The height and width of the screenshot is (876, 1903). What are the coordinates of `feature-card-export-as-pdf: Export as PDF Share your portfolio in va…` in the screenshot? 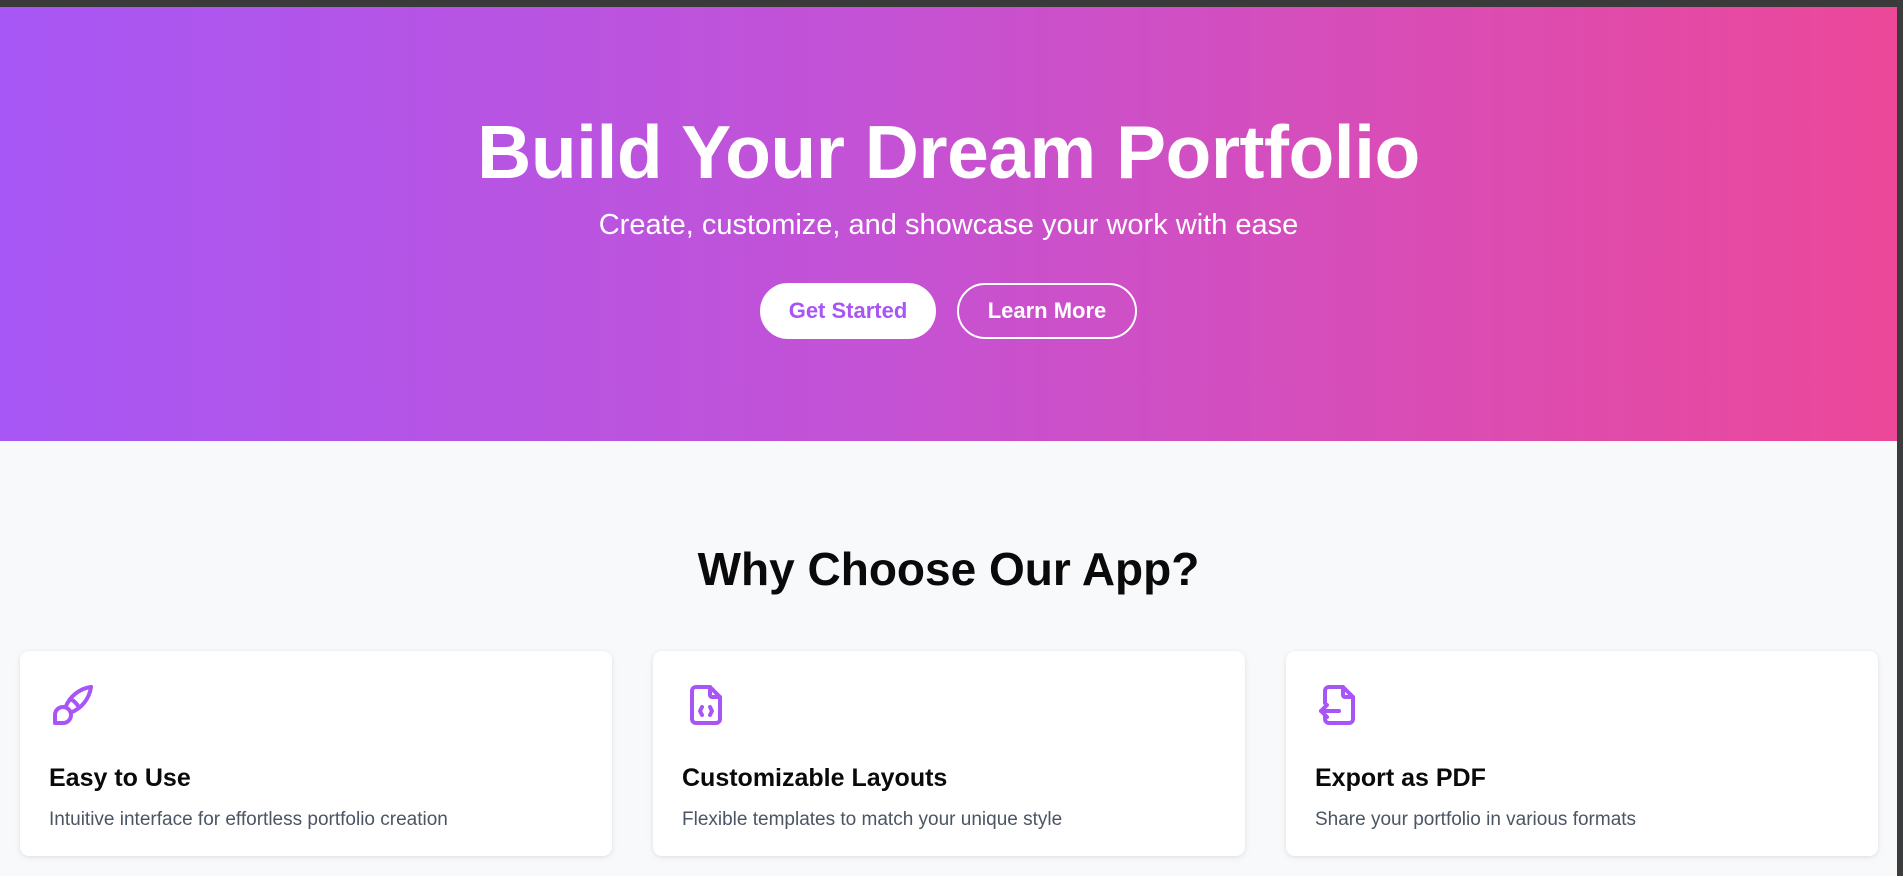 It's located at (1582, 753).